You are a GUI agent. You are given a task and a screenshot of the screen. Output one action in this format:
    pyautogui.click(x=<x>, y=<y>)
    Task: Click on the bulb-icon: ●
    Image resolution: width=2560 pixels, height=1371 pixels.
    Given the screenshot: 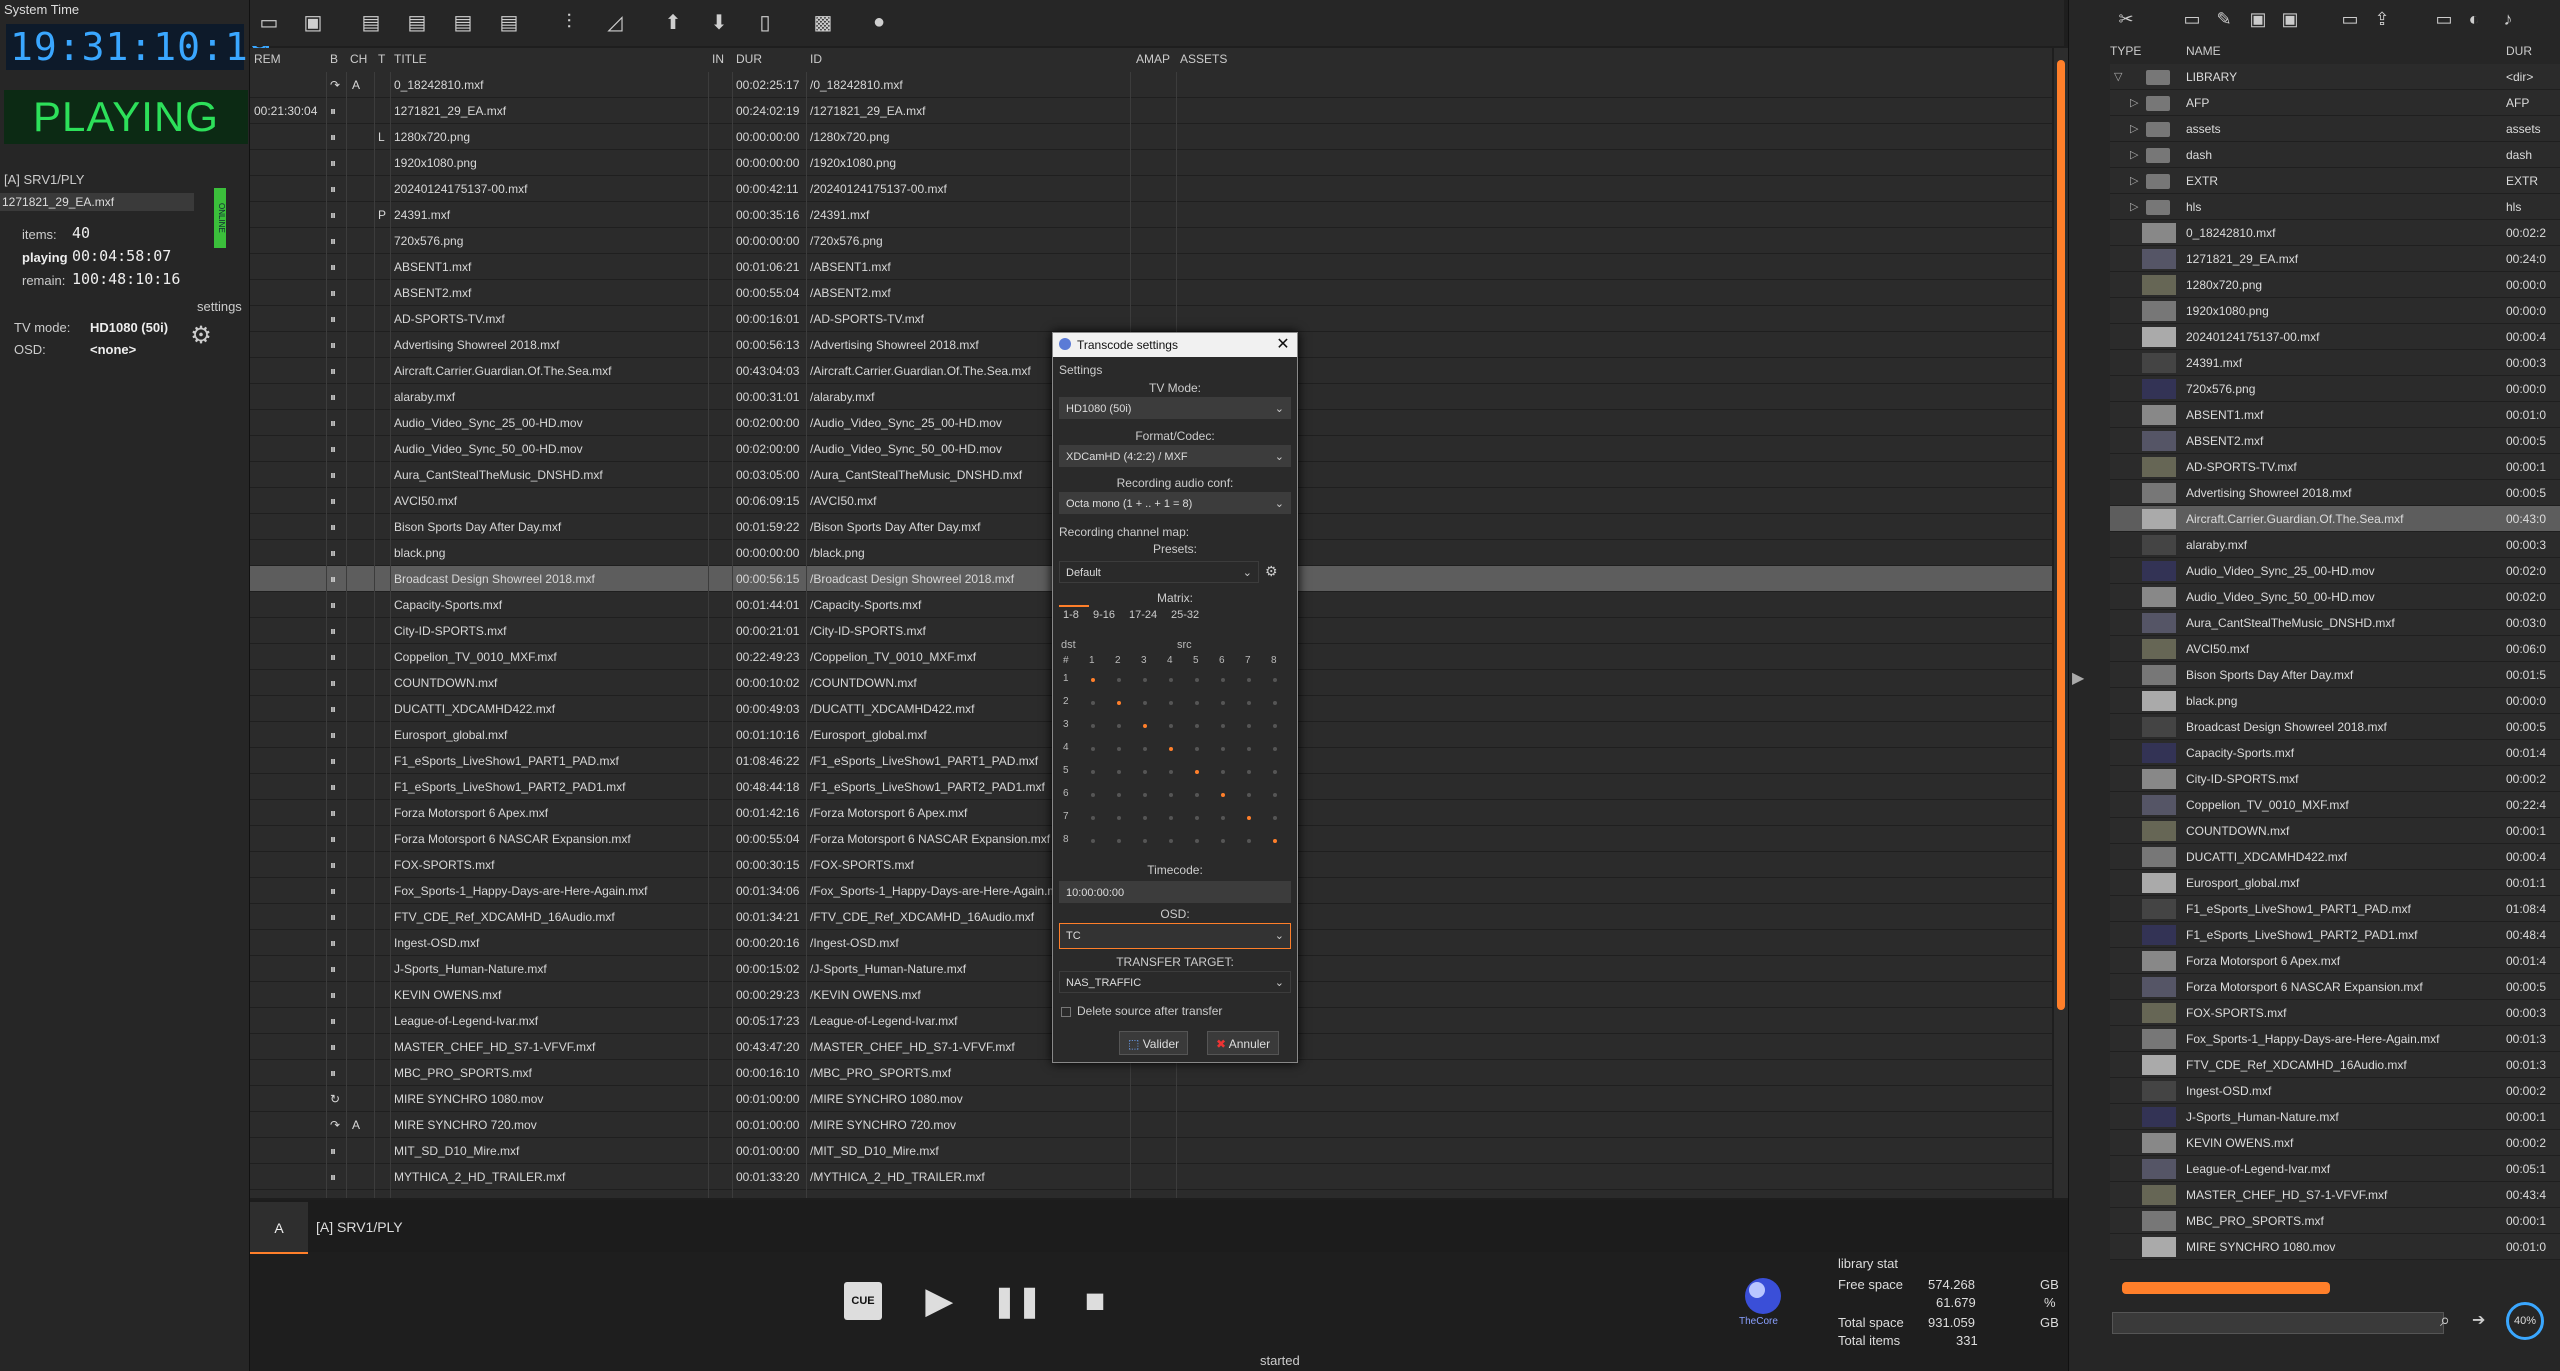 What is the action you would take?
    pyautogui.click(x=879, y=22)
    